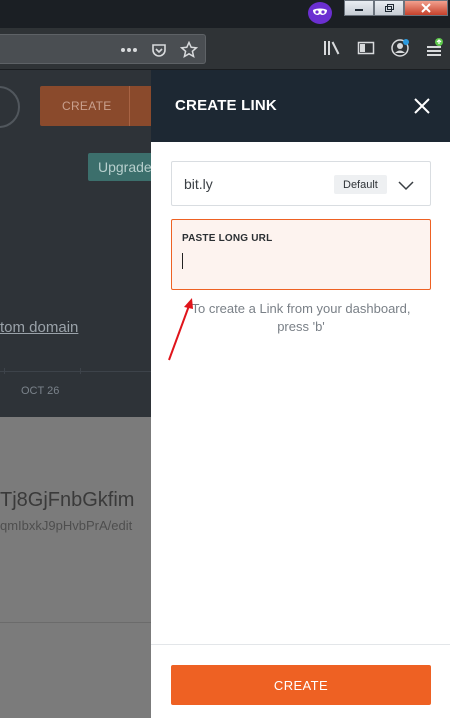 The width and height of the screenshot is (450, 718). What do you see at coordinates (400, 48) in the screenshot?
I see `account-icon` at bounding box center [400, 48].